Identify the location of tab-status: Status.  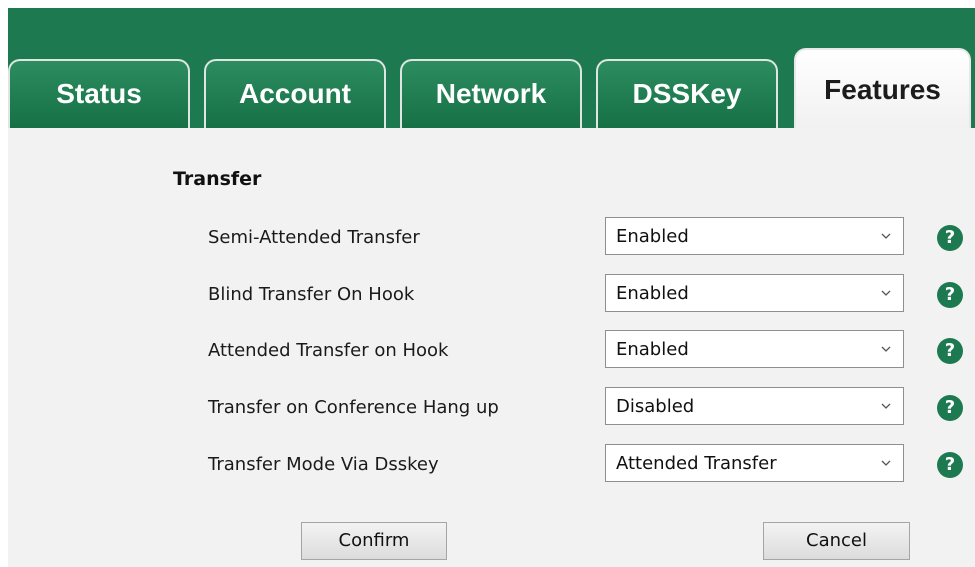
(99, 93).